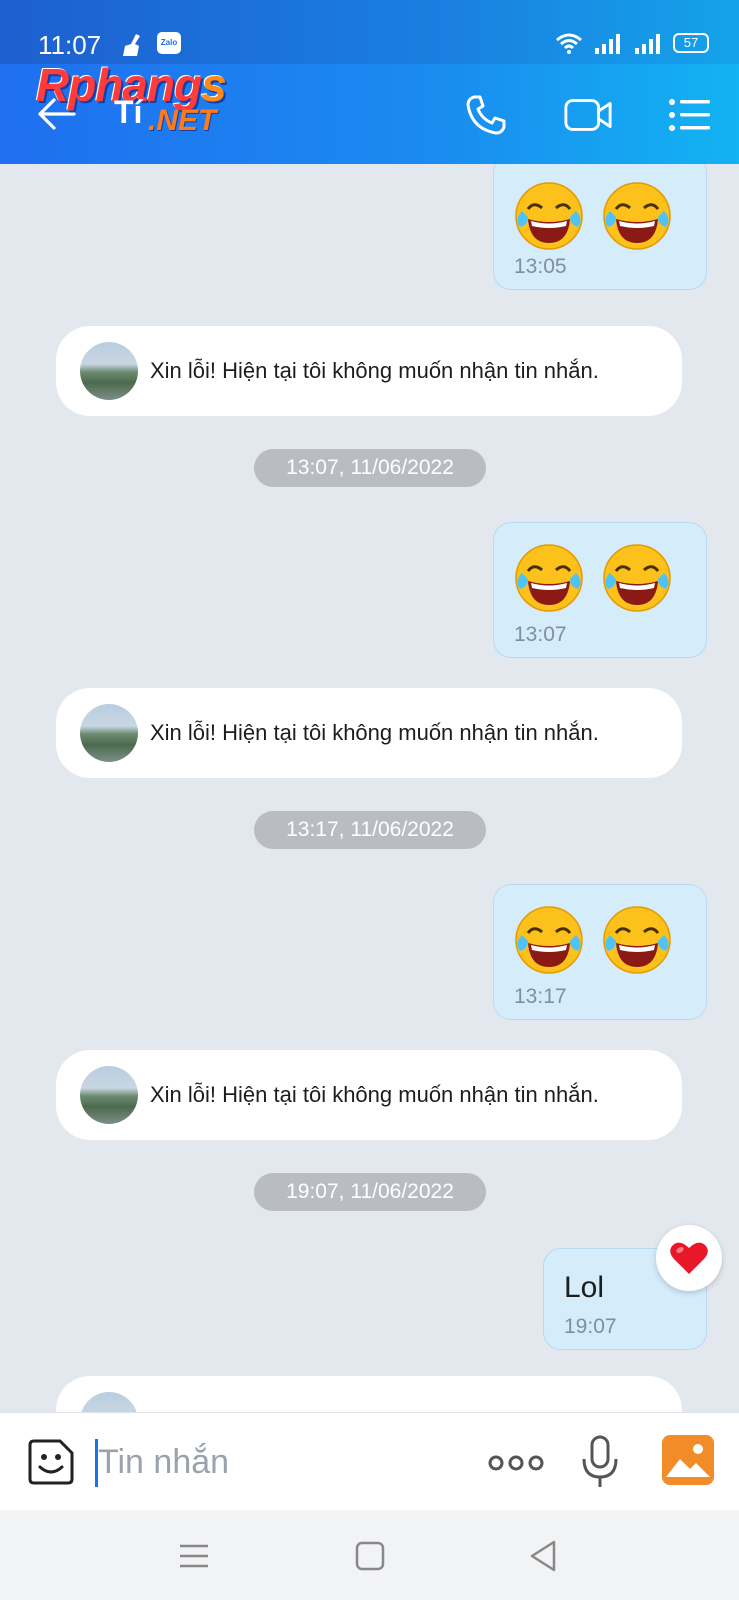 The width and height of the screenshot is (739, 1600). What do you see at coordinates (278, 1462) in the screenshot?
I see `message-input` at bounding box center [278, 1462].